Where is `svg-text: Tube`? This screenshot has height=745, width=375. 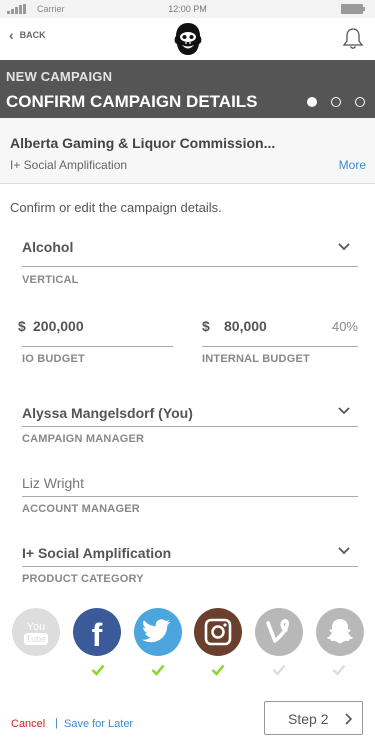
svg-text: Tube is located at coordinates (36, 639).